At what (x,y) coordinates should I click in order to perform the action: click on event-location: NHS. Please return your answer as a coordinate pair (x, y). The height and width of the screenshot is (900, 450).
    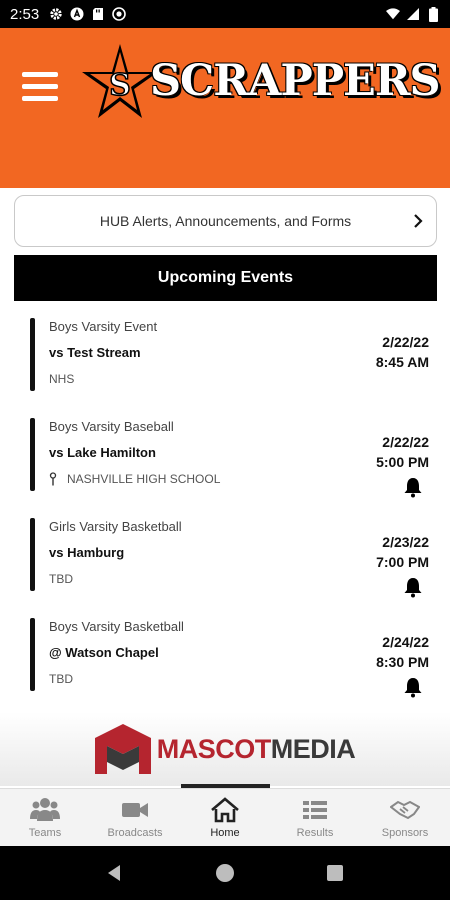
    Looking at the image, I should click on (61, 379).